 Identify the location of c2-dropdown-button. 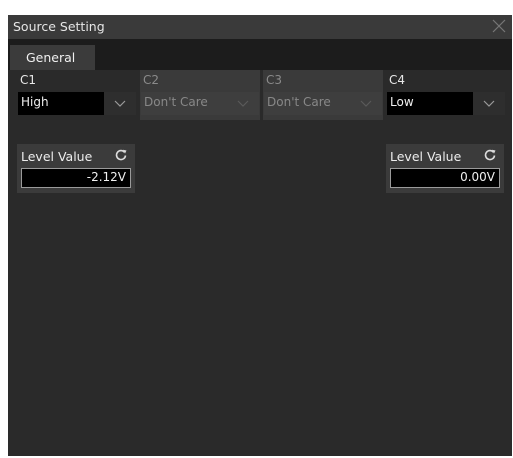
(243, 103).